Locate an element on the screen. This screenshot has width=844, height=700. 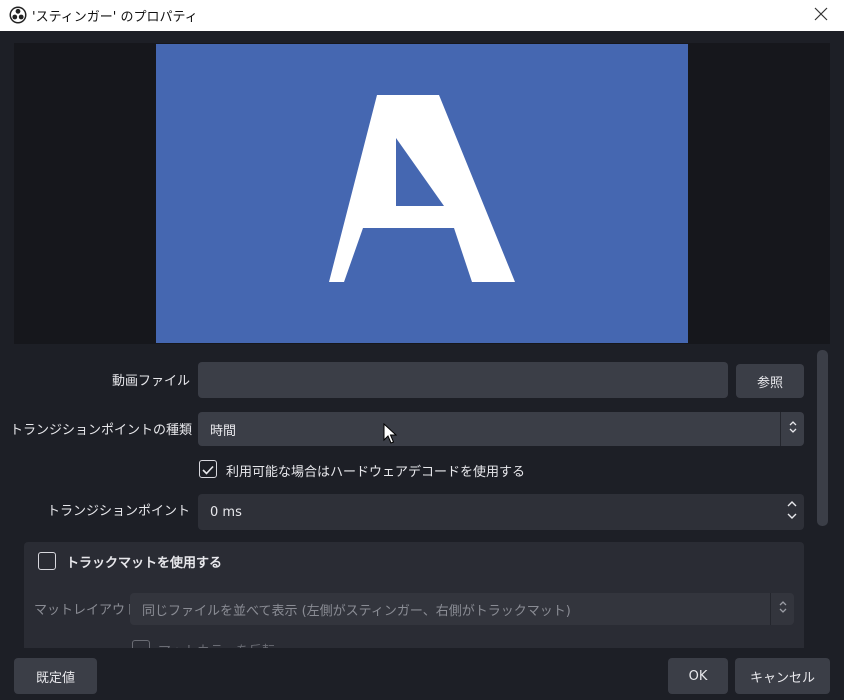
close-button is located at coordinates (821, 15).